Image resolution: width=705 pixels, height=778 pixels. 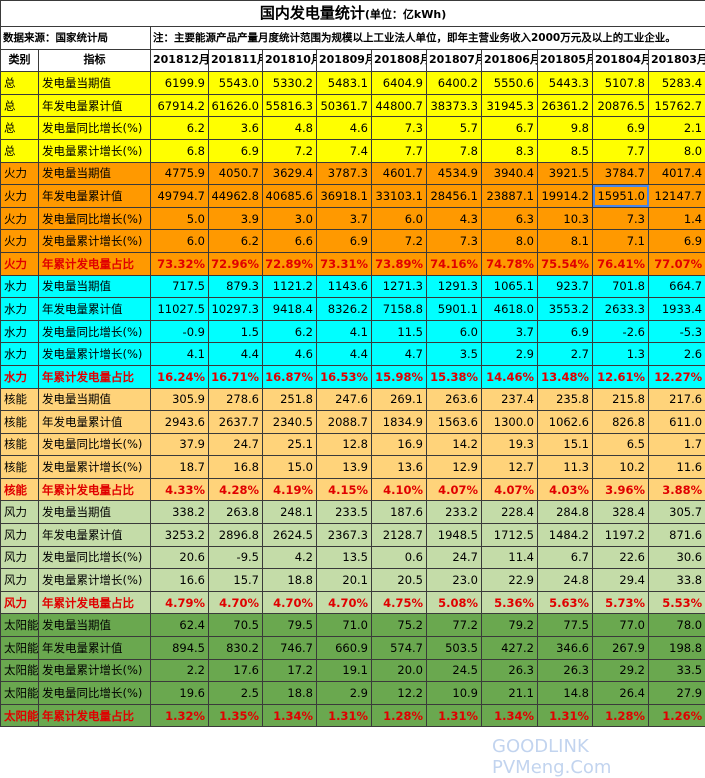 What do you see at coordinates (454, 648) in the screenshot?
I see `value-cell: 503.5` at bounding box center [454, 648].